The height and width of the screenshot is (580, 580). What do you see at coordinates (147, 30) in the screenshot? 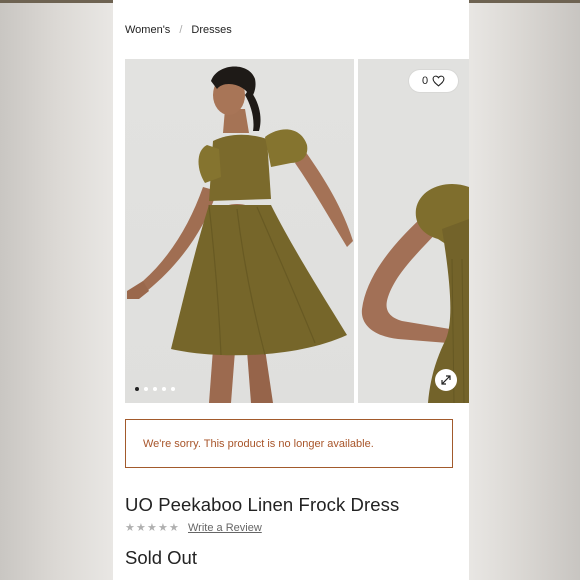
I see `breadcrumb-womens: Women's` at bounding box center [147, 30].